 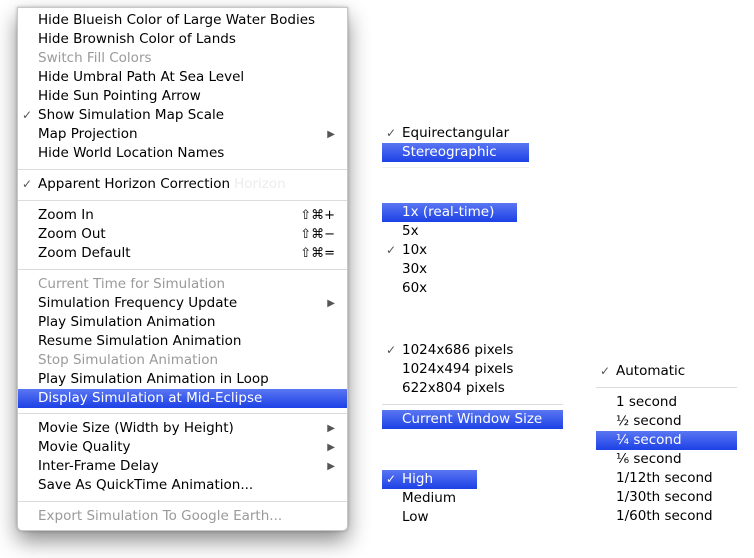 What do you see at coordinates (132, 284) in the screenshot?
I see `menu-item-label: Current Time for Simulation` at bounding box center [132, 284].